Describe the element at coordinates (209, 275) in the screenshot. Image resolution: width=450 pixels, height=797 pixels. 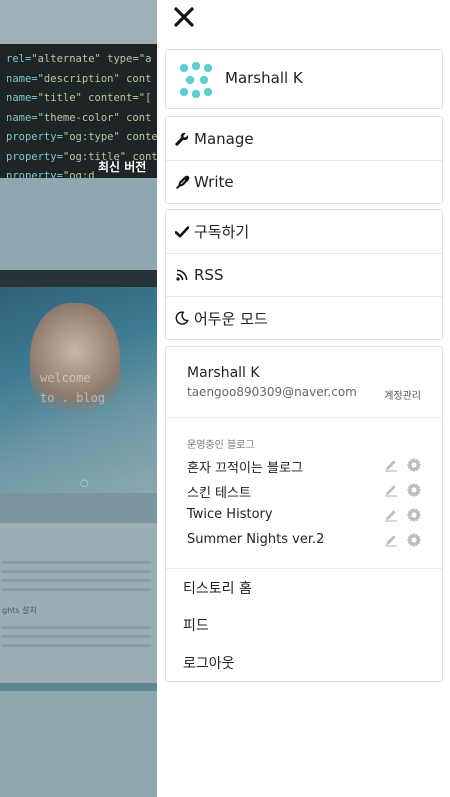
I see `menu-label: RSS` at that location.